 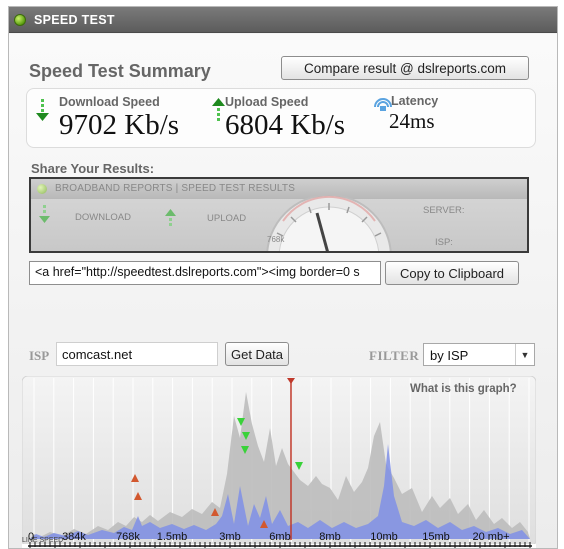 I want to click on compare-result-button: Compare result @ dslreports.com, so click(x=405, y=68).